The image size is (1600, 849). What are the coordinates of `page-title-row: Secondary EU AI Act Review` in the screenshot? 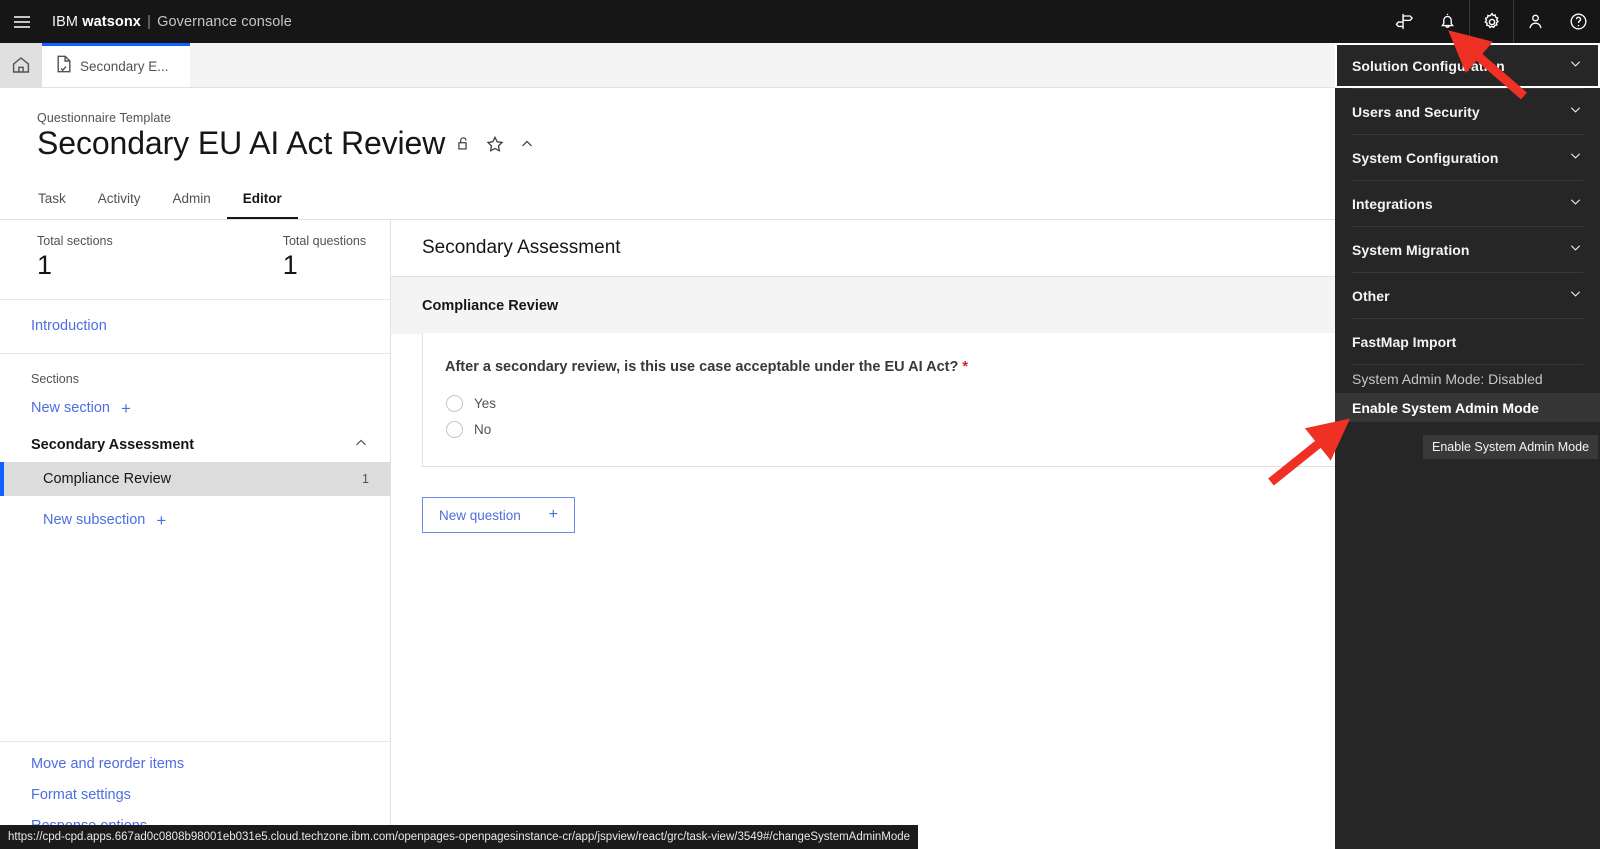 It's located at (289, 143).